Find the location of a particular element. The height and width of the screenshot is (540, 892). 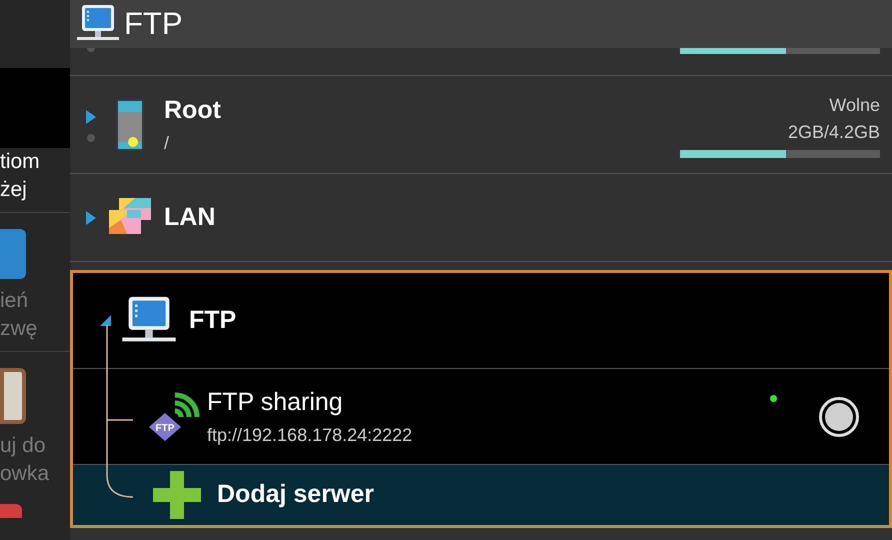

location-name: Root is located at coordinates (422, 111).